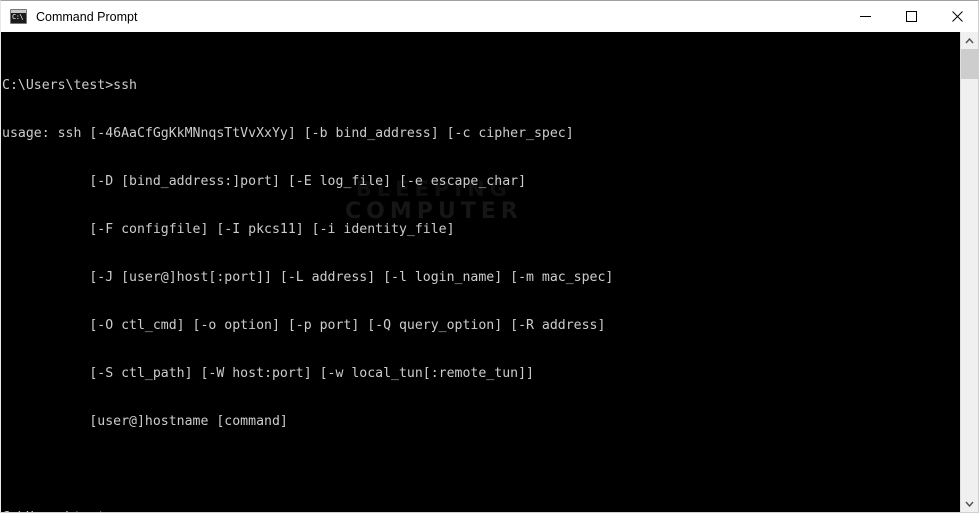 Image resolution: width=979 pixels, height=513 pixels. Describe the element at coordinates (969, 64) in the screenshot. I see `scrollbar-thumb` at that location.